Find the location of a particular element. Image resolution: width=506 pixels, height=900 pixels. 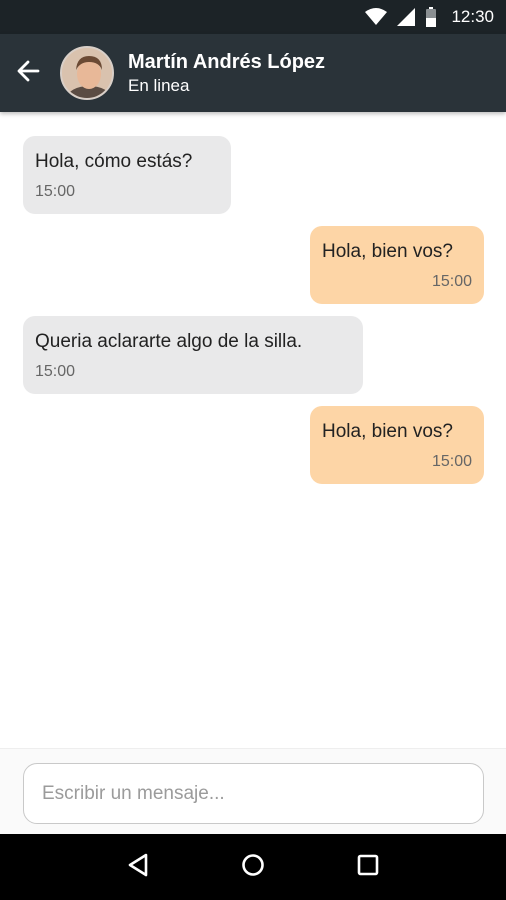

contact-name: Martín Andrés López is located at coordinates (227, 62).